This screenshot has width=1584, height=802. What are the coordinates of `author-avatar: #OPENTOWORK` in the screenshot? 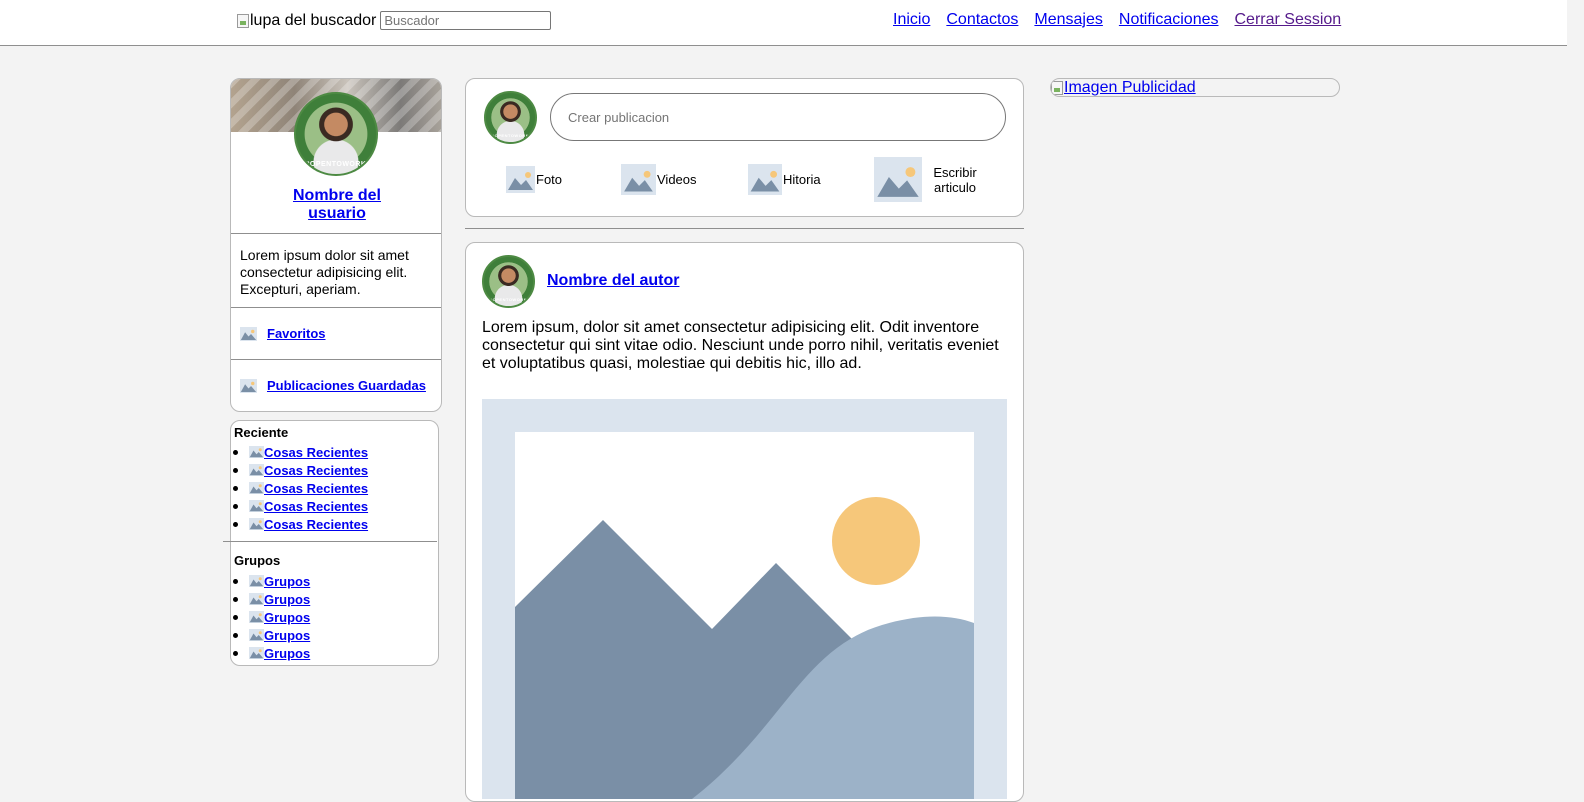 It's located at (508, 281).